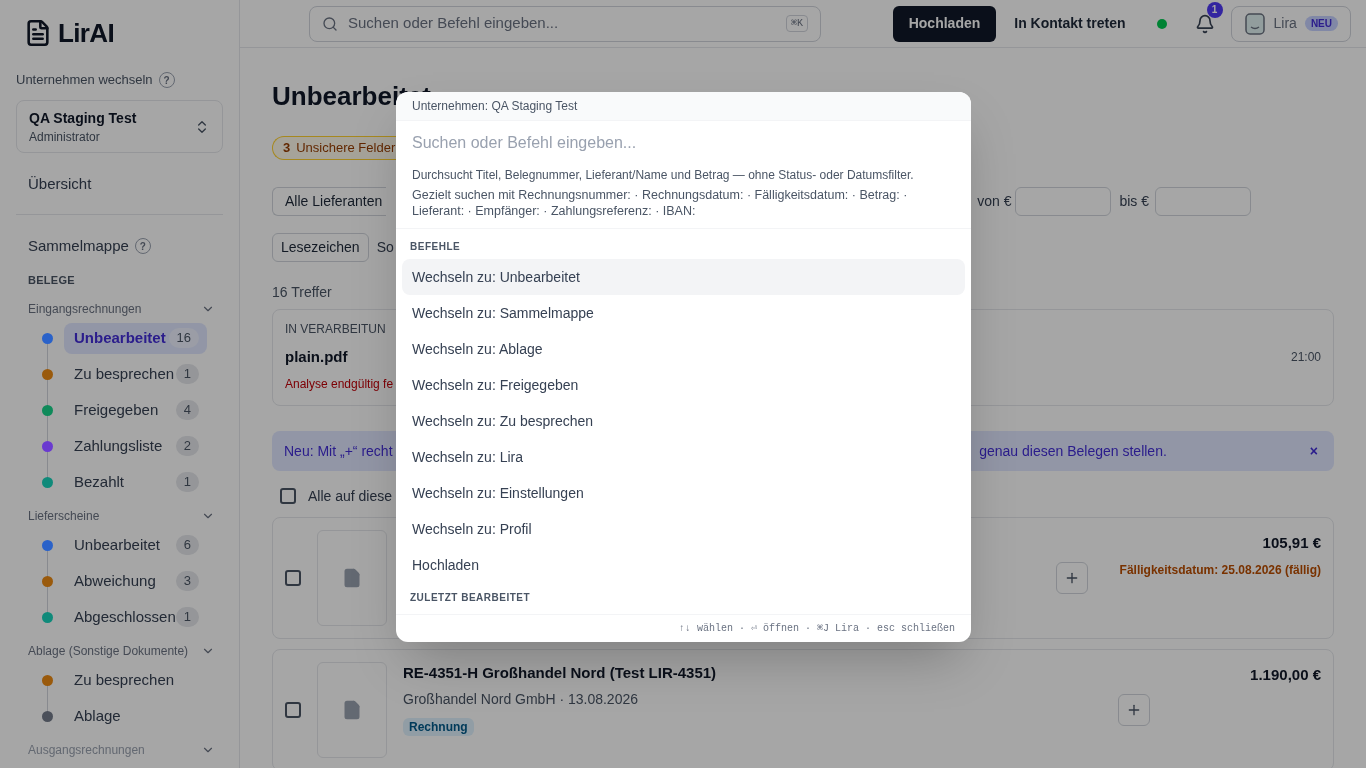  Describe the element at coordinates (187, 545) in the screenshot. I see `count-badge: 6` at that location.